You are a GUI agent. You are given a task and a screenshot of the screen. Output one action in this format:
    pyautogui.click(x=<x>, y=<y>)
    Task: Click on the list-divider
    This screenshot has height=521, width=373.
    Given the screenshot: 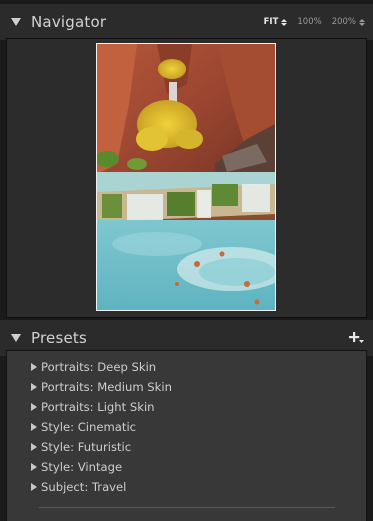 What is the action you would take?
    pyautogui.click(x=187, y=507)
    